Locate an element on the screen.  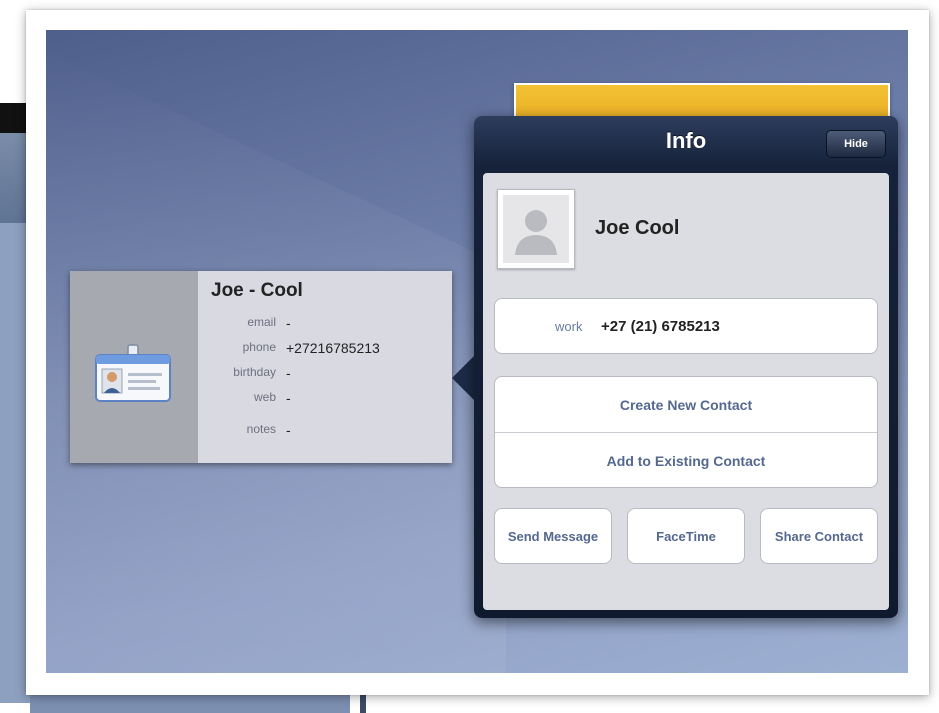
hide-button: Hide is located at coordinates (856, 144).